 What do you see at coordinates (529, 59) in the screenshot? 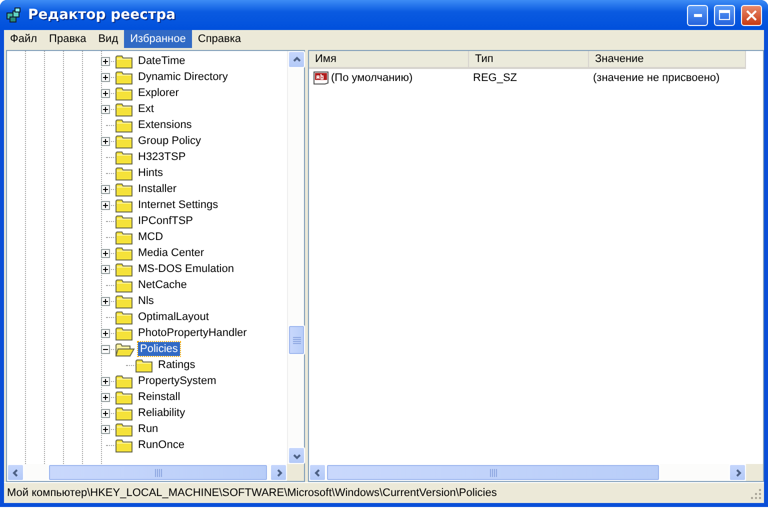
I see `column-header: Тип` at bounding box center [529, 59].